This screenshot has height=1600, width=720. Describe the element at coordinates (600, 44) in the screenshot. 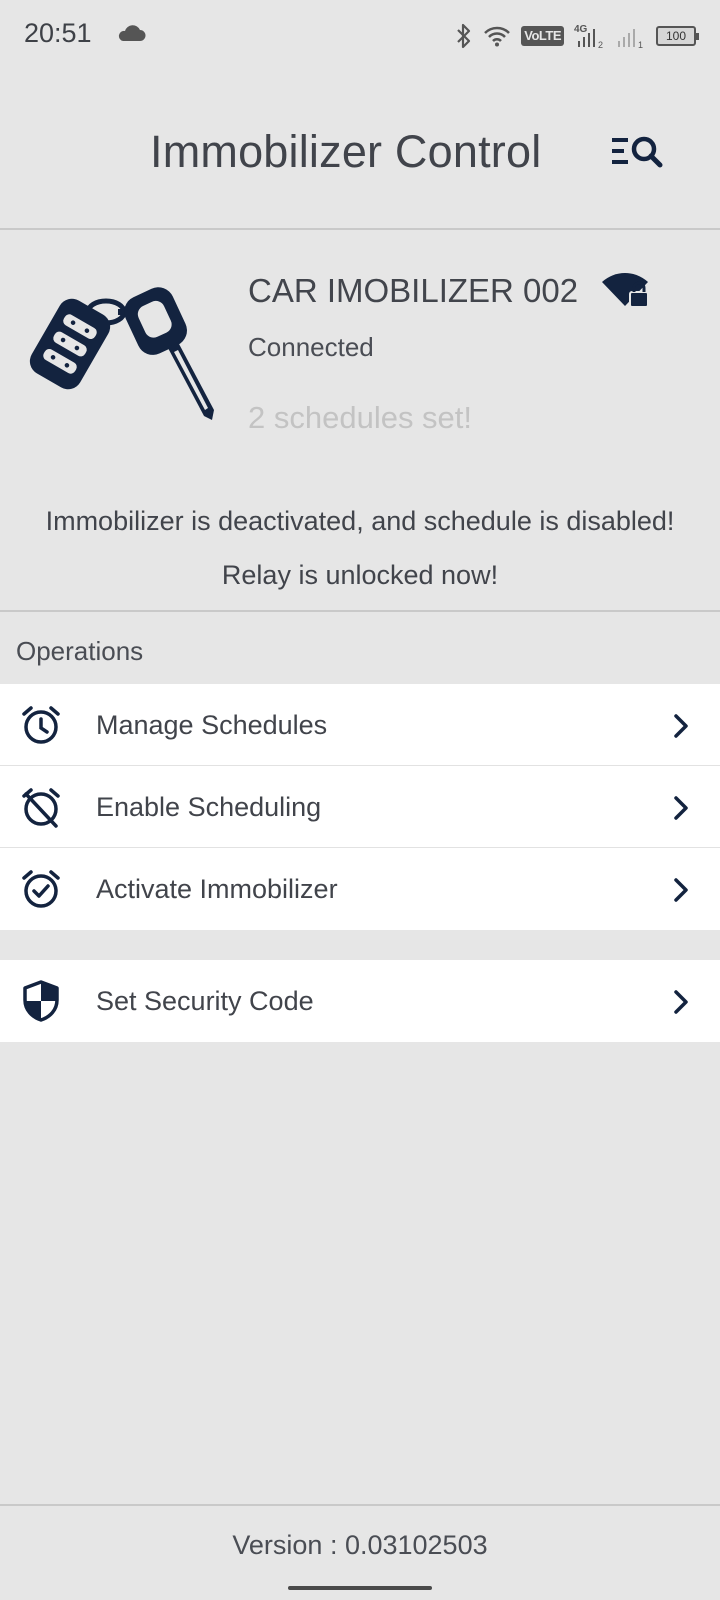

I see `svg-text: 2` at that location.